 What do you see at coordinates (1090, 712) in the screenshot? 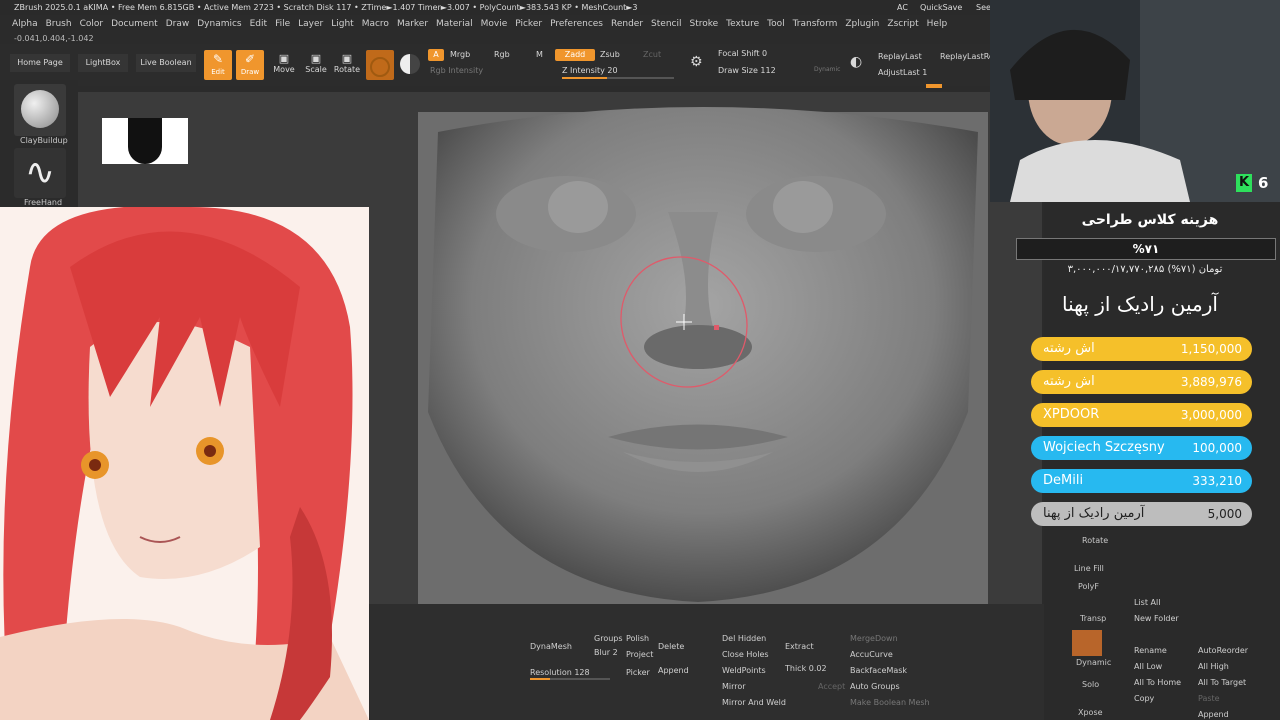
I see `xpose-button: Xpose` at bounding box center [1090, 712].